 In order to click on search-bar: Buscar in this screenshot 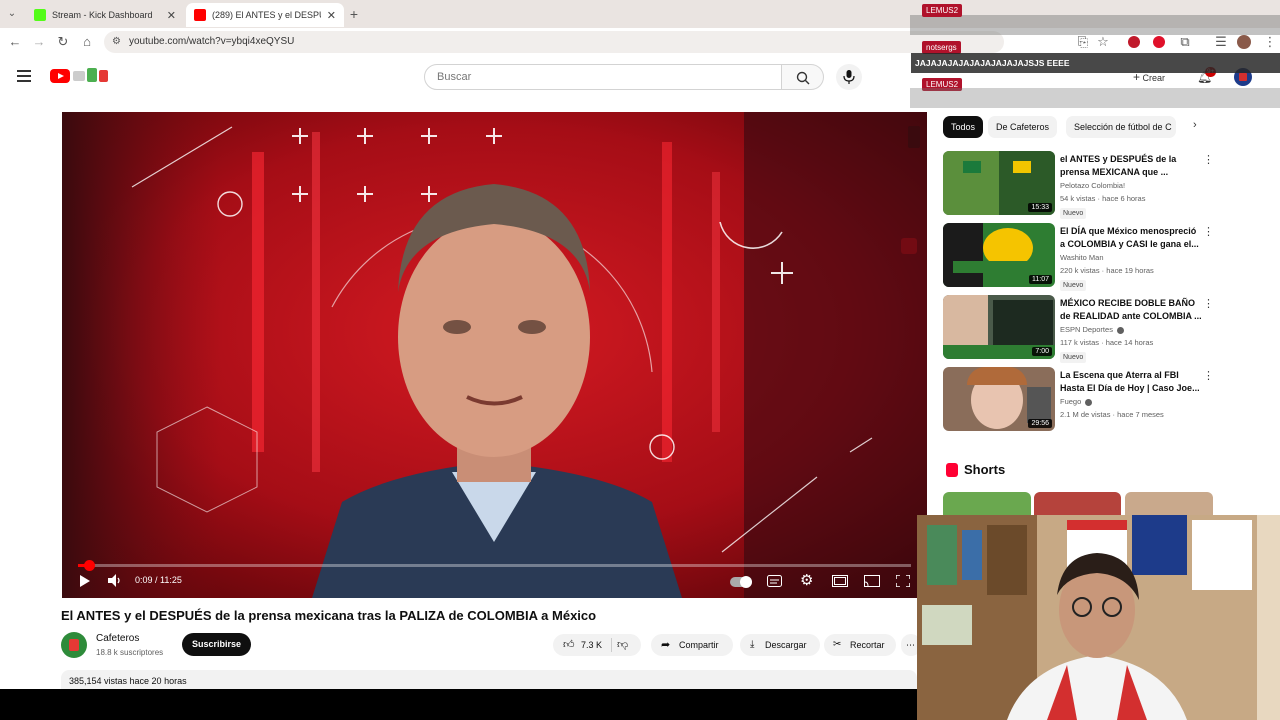, I will do `click(624, 77)`.